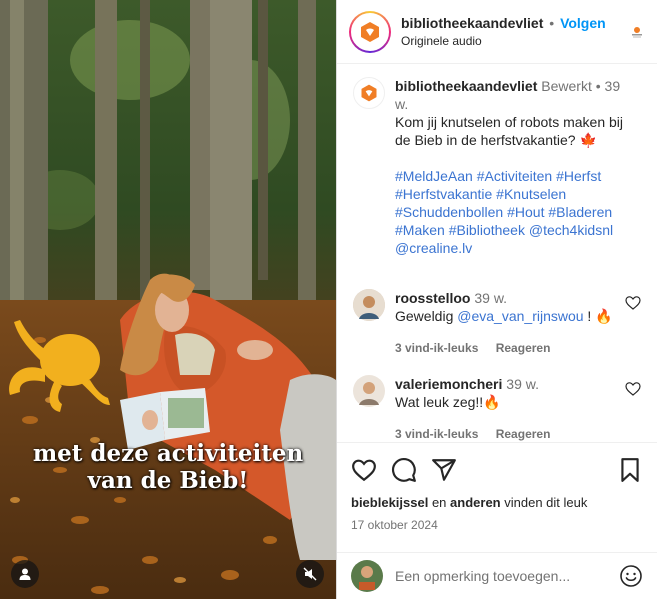 This screenshot has width=657, height=599. I want to click on comment-username: roosstelloo, so click(432, 298).